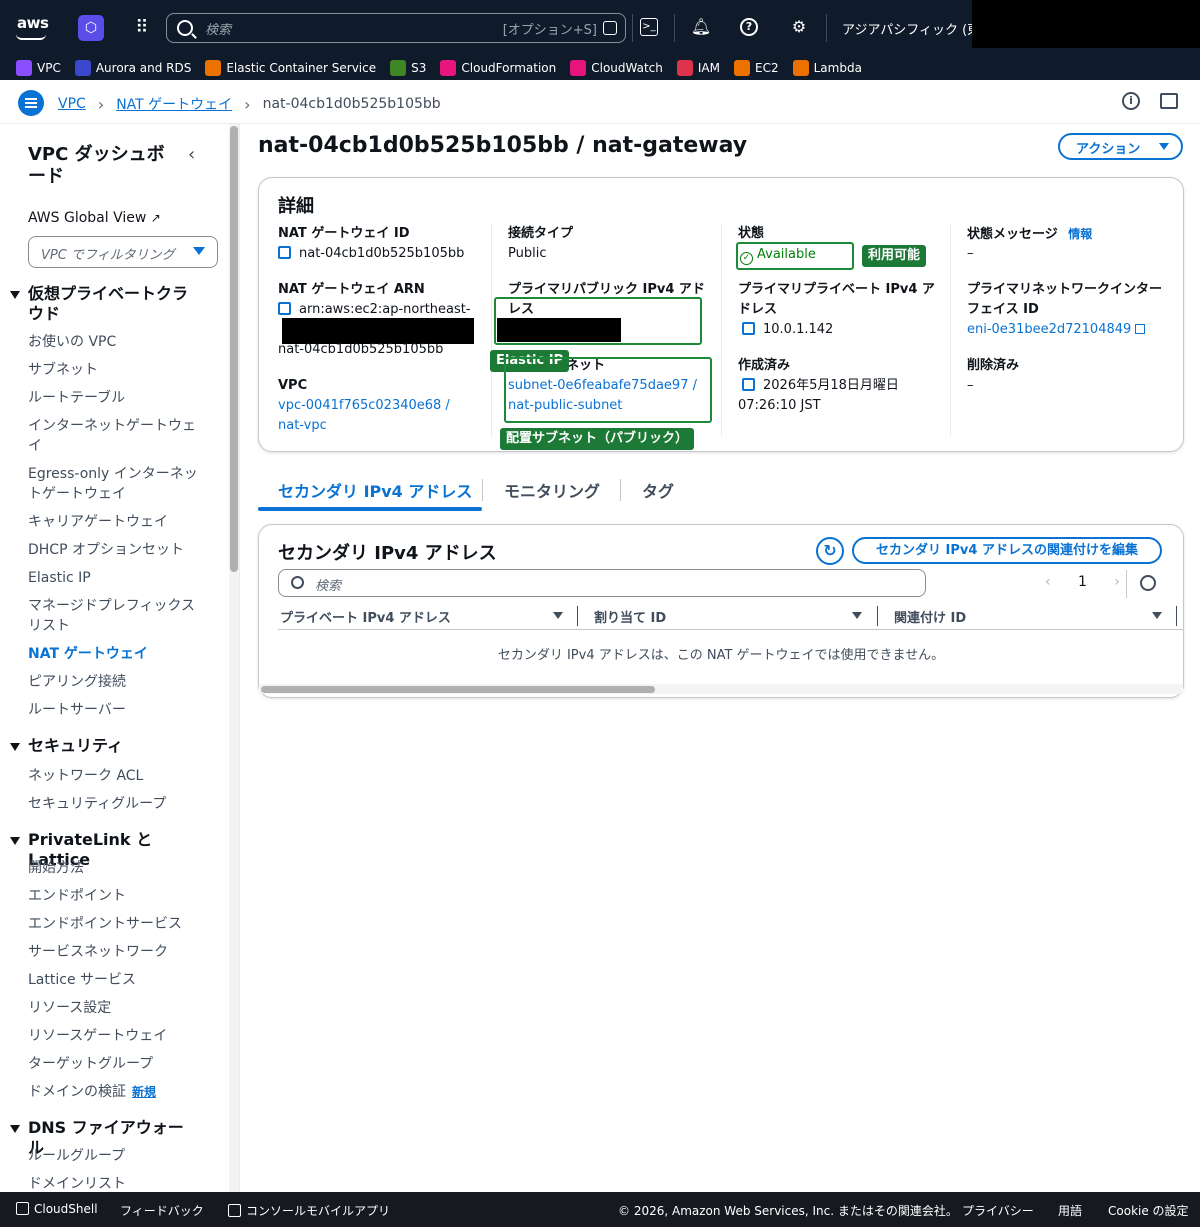 This screenshot has height=1227, width=1200. I want to click on vpc-link: vpc-0041f765c02340e68 / nat-vpc, so click(373, 416).